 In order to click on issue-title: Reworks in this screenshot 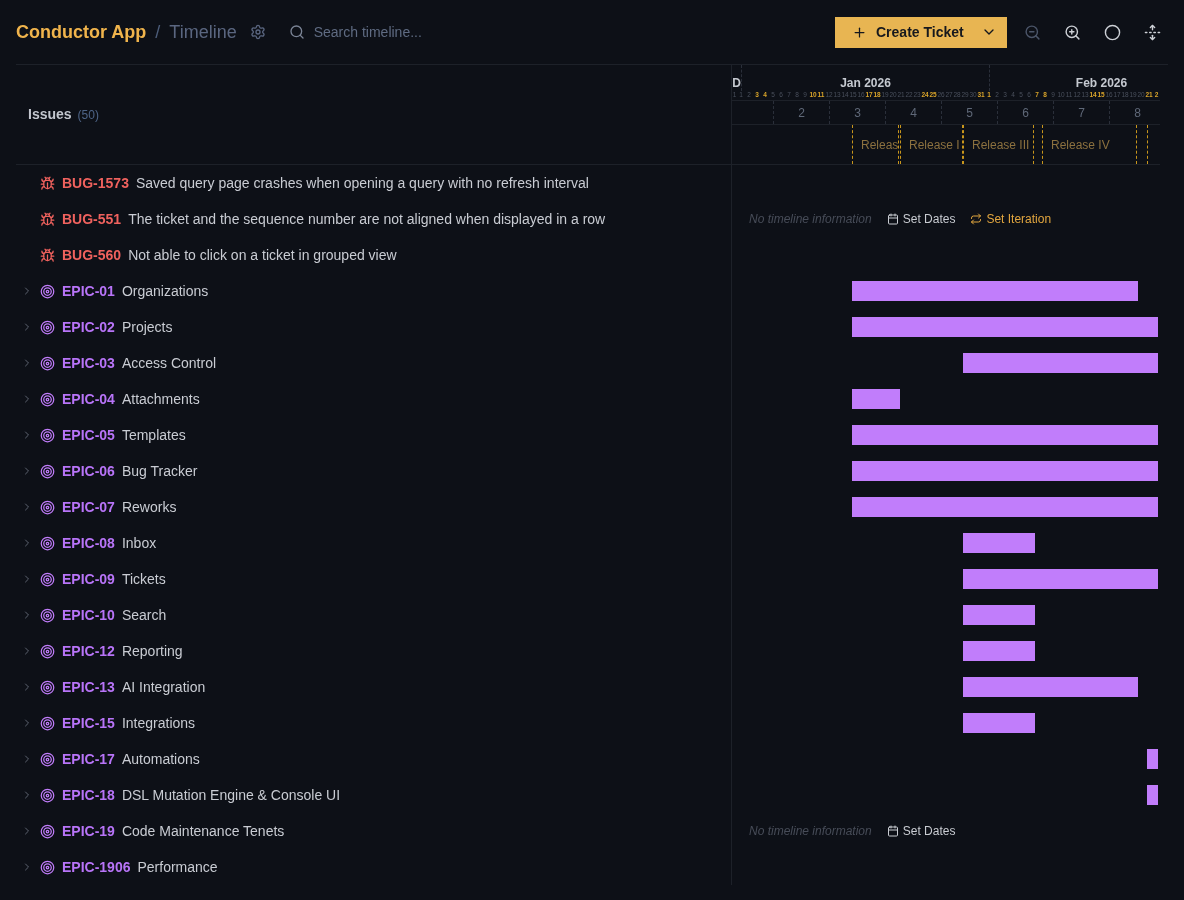, I will do `click(149, 507)`.